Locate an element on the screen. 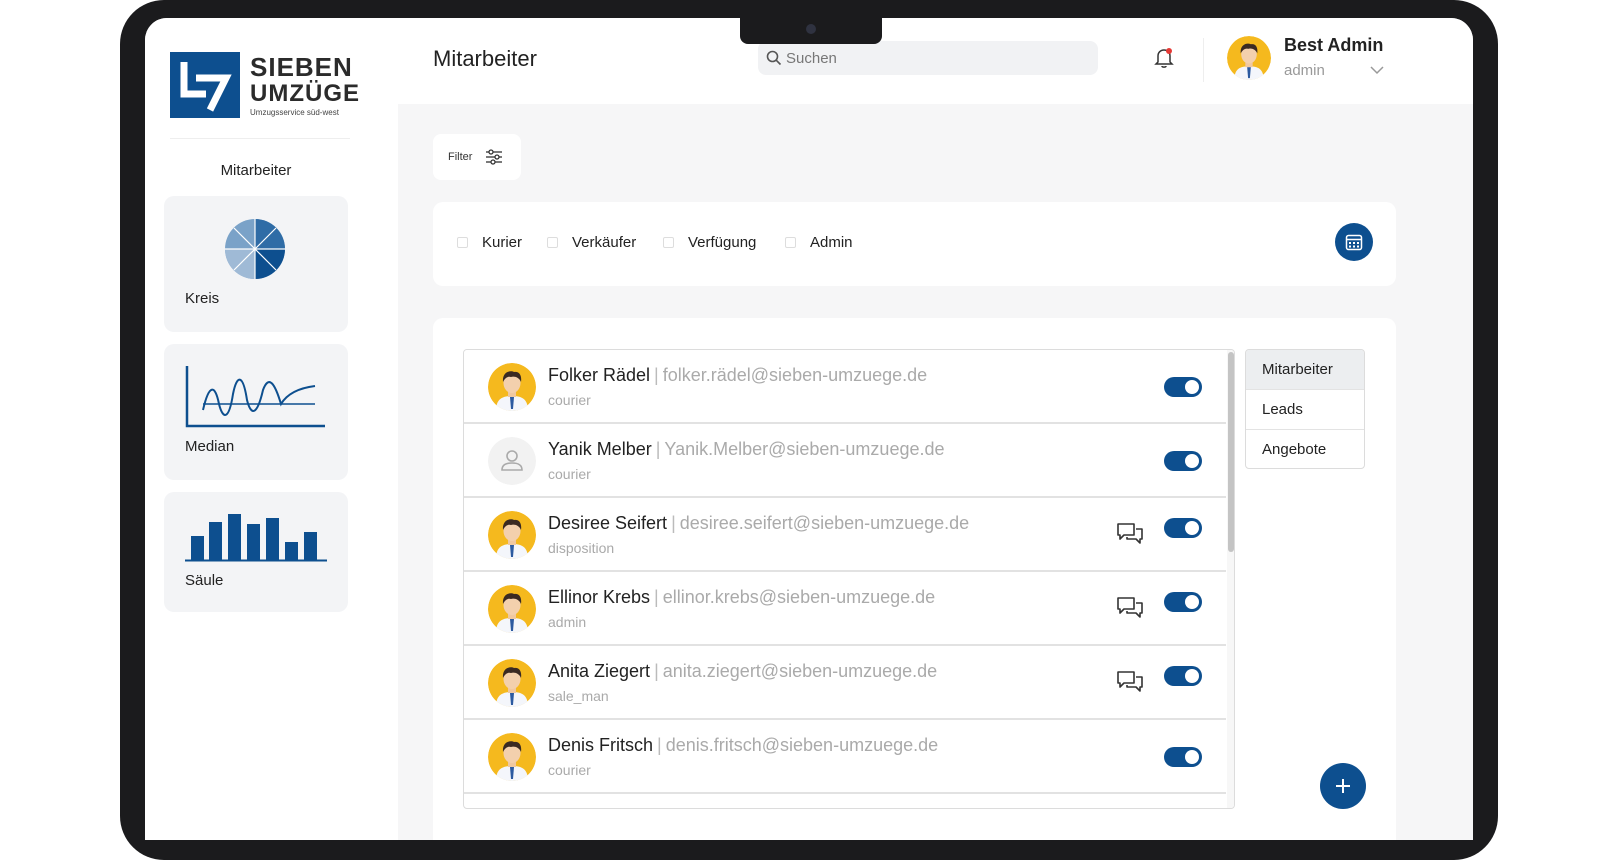 This screenshot has height=860, width=1616. employee-email: Yanik.Melber@sieben-umzuege.de is located at coordinates (804, 449).